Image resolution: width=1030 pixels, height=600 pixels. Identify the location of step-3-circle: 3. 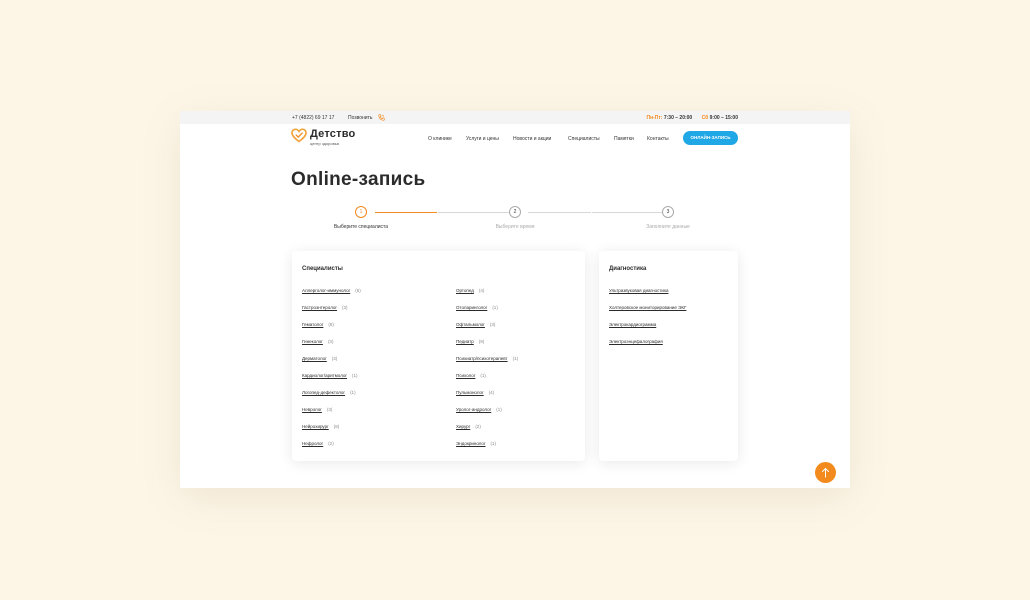
(668, 212).